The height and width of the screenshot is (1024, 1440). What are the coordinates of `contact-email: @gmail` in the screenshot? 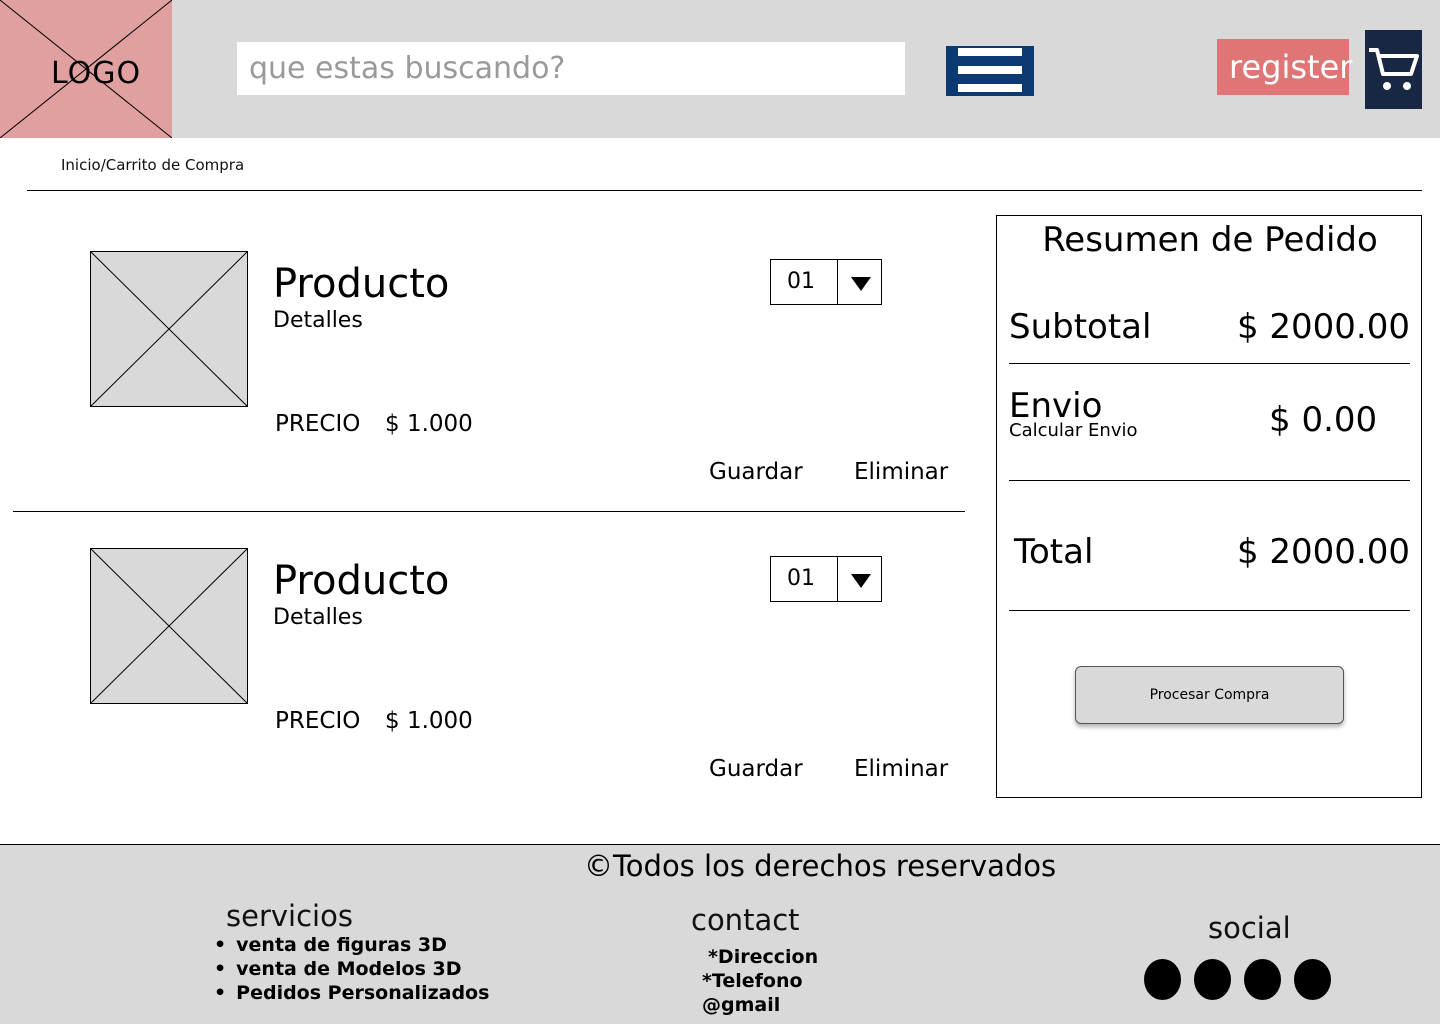 It's located at (741, 1005).